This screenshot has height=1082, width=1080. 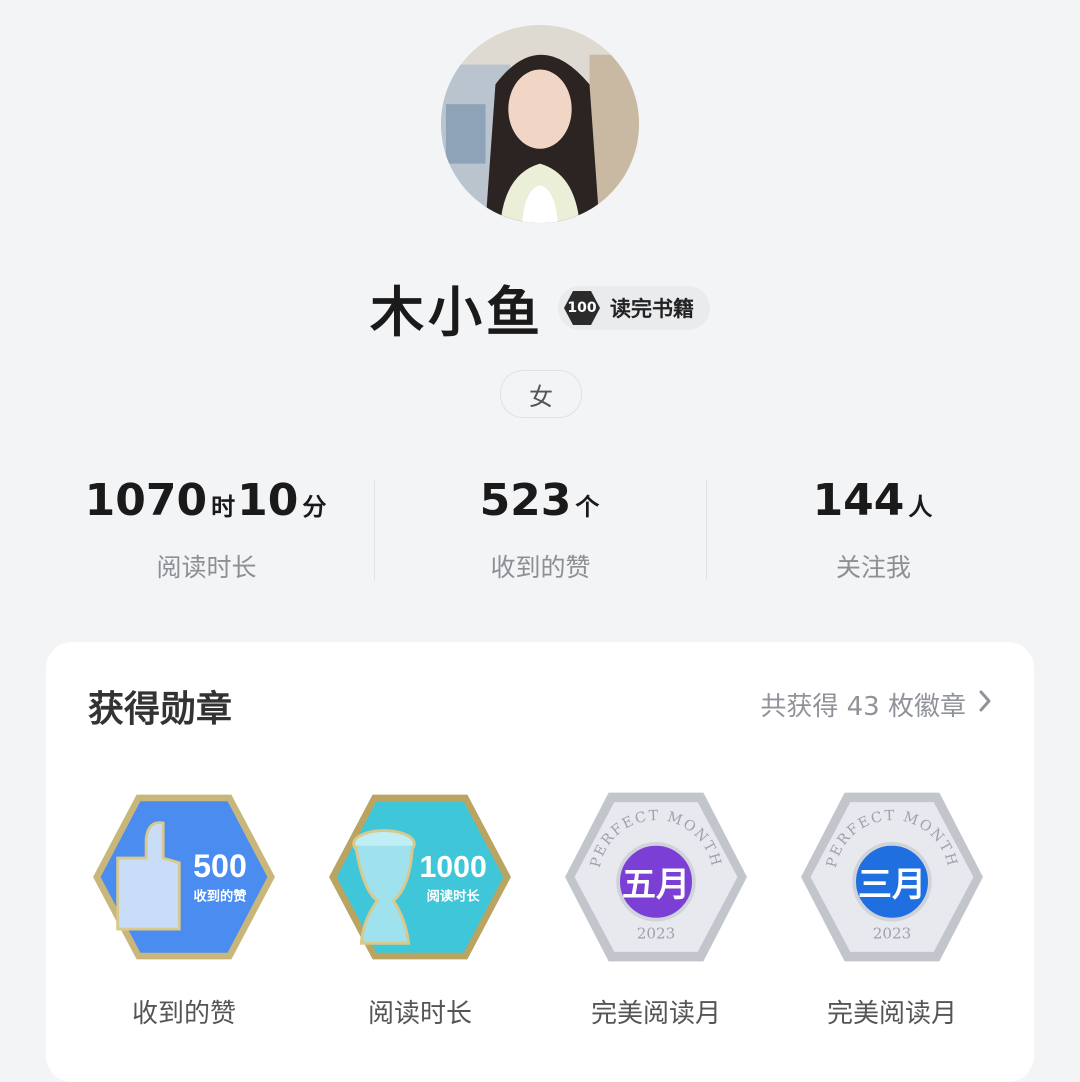 I want to click on avatar-image, so click(x=540, y=124).